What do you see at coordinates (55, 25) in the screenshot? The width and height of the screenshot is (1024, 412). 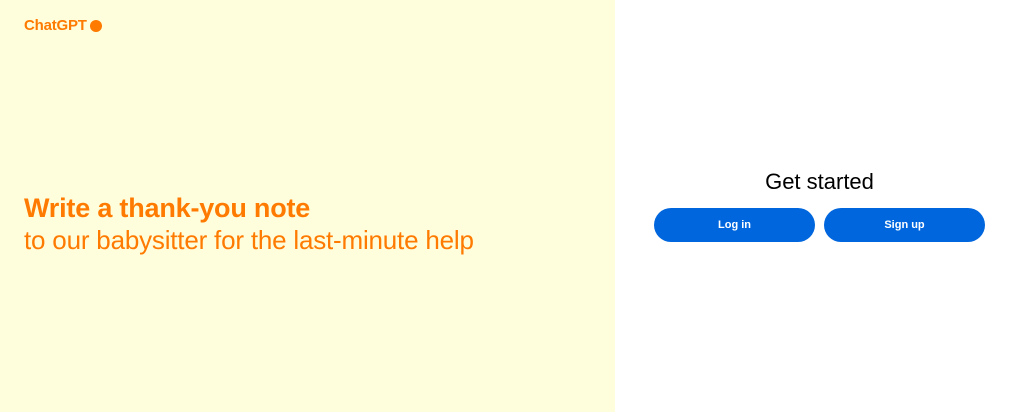 I see `brand-name: ChatGPT` at bounding box center [55, 25].